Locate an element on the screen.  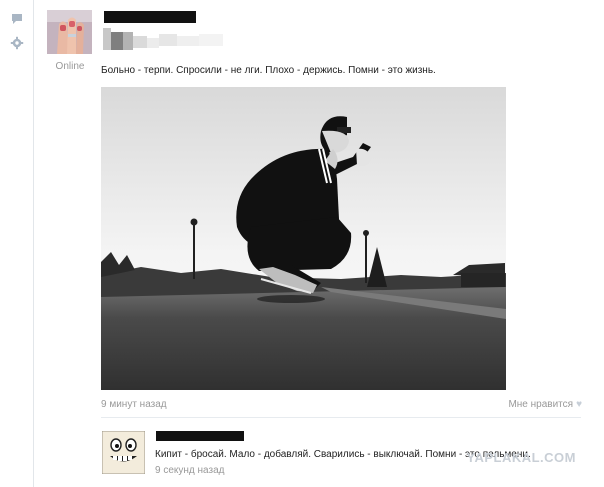
online-status: Online is located at coordinates (70, 66).